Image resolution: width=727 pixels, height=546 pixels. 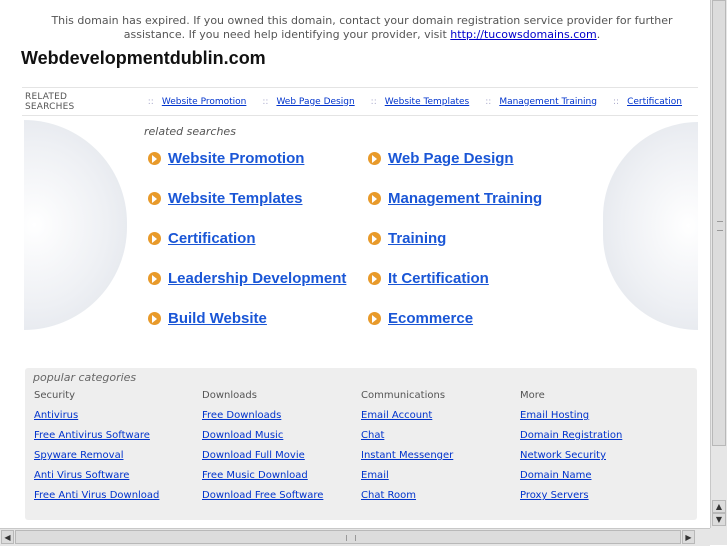 I want to click on category-title: Security, so click(x=55, y=395).